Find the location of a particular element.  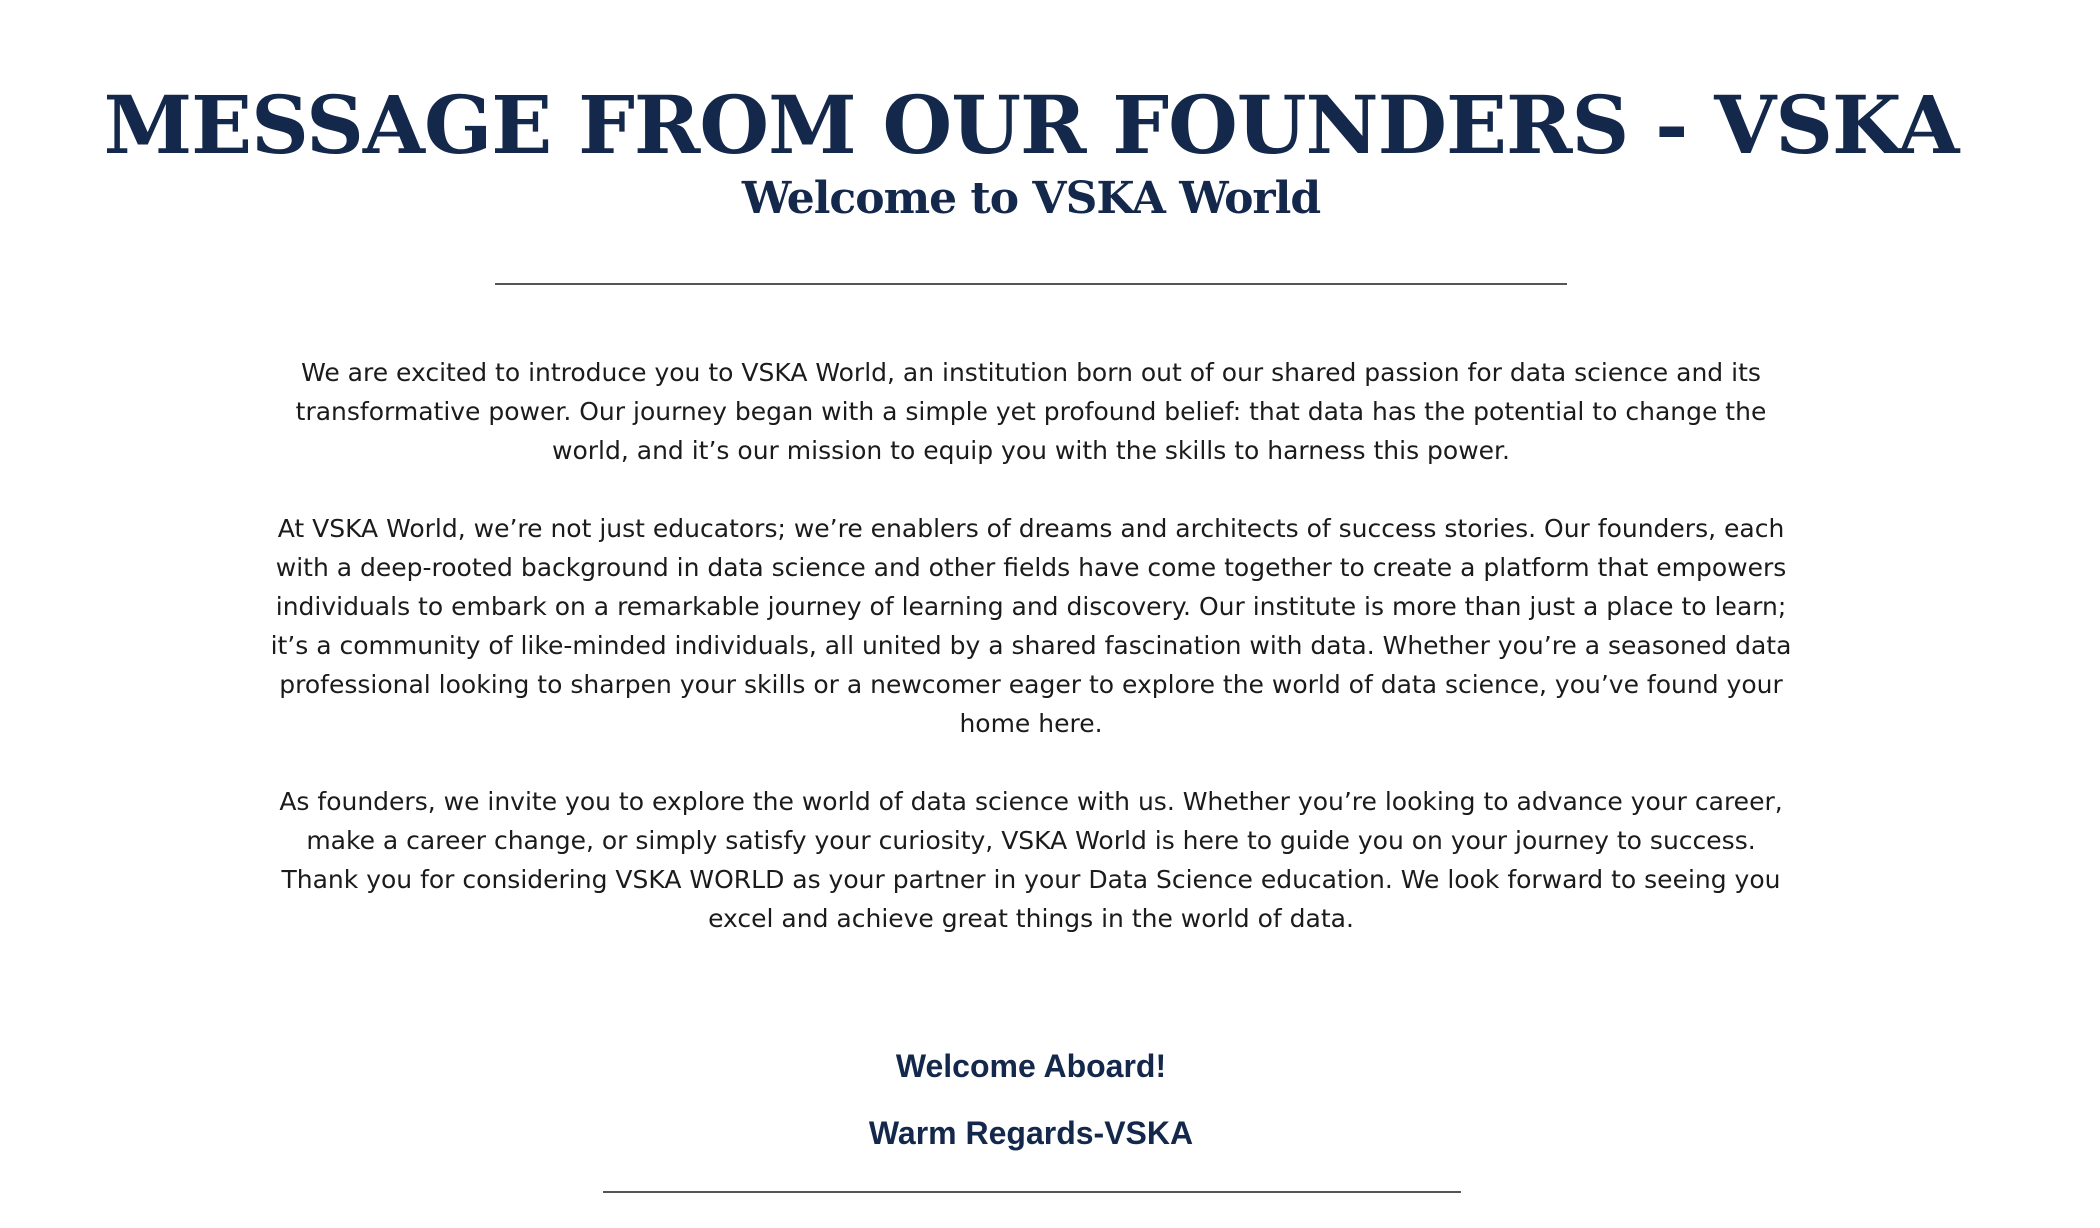

welcome-aboard-heading: Welcome Aboard! is located at coordinates (1031, 1066).